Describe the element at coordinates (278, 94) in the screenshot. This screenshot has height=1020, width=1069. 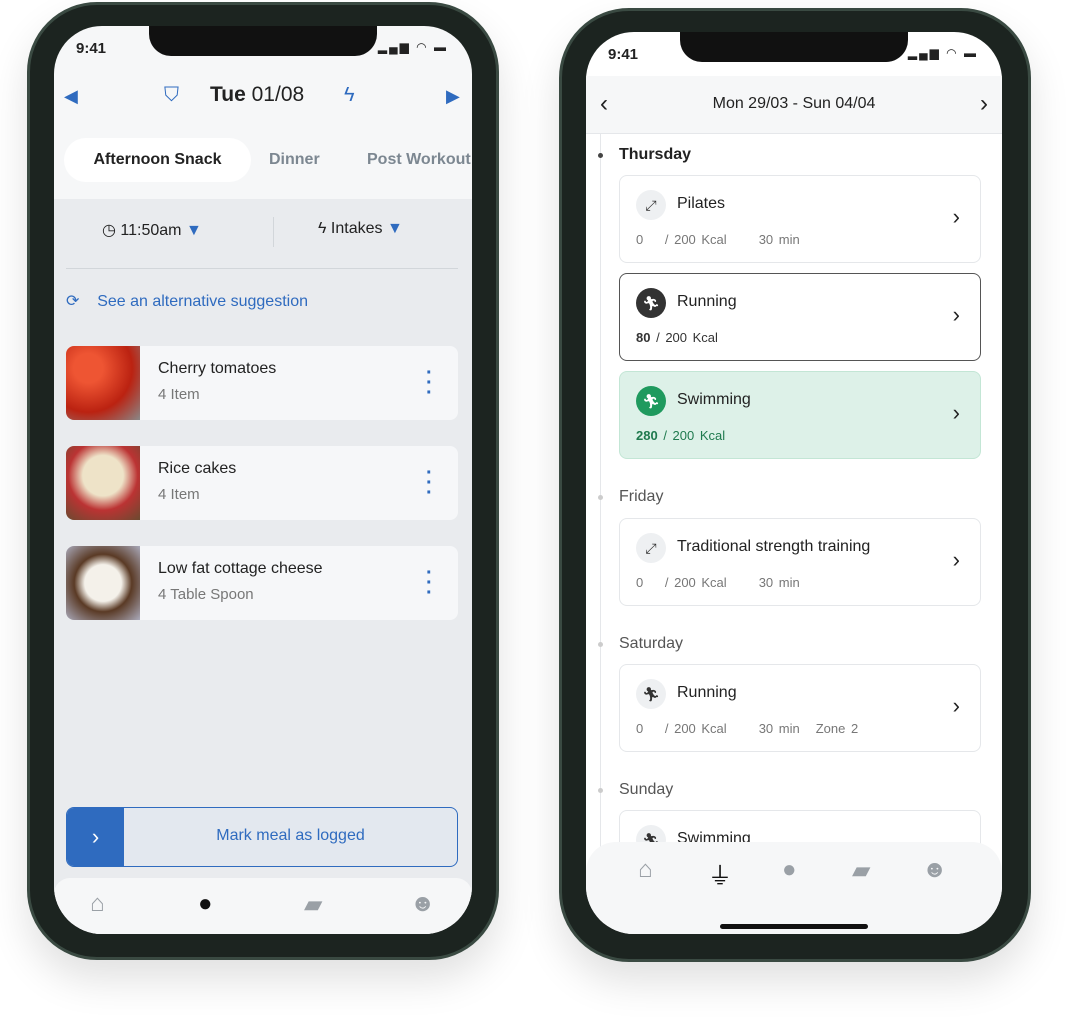
I see `date-label: 01/08` at that location.